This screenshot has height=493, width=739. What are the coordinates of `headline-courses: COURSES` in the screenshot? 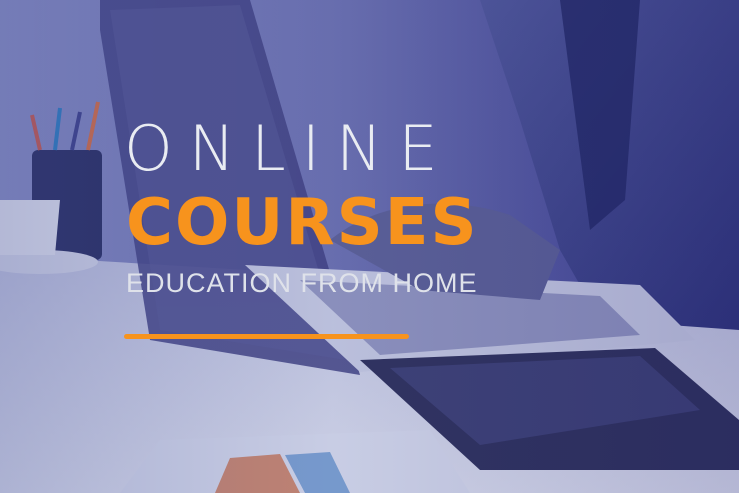 It's located at (302, 223).